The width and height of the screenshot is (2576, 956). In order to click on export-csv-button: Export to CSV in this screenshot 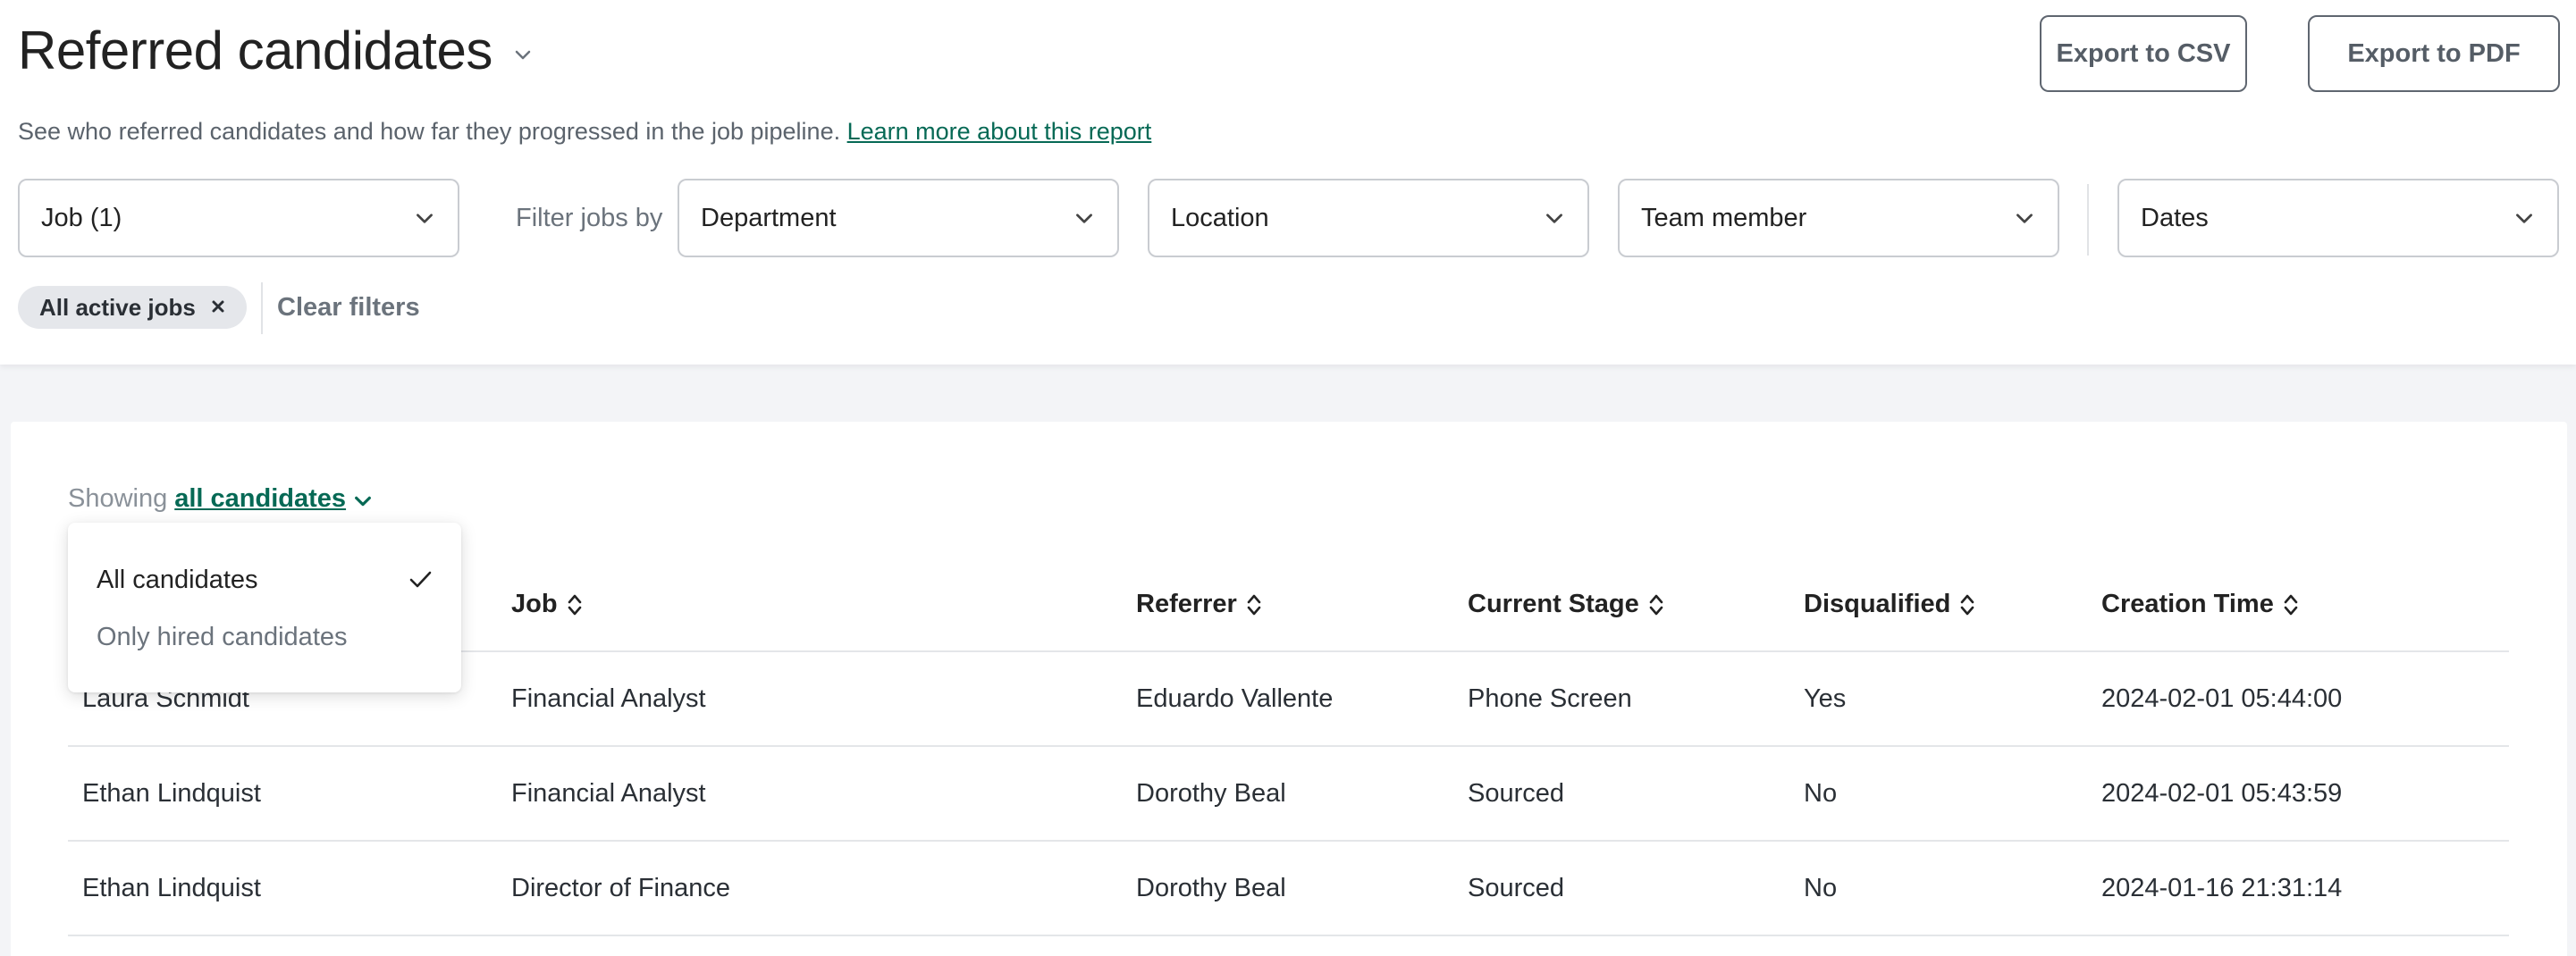, I will do `click(2144, 54)`.